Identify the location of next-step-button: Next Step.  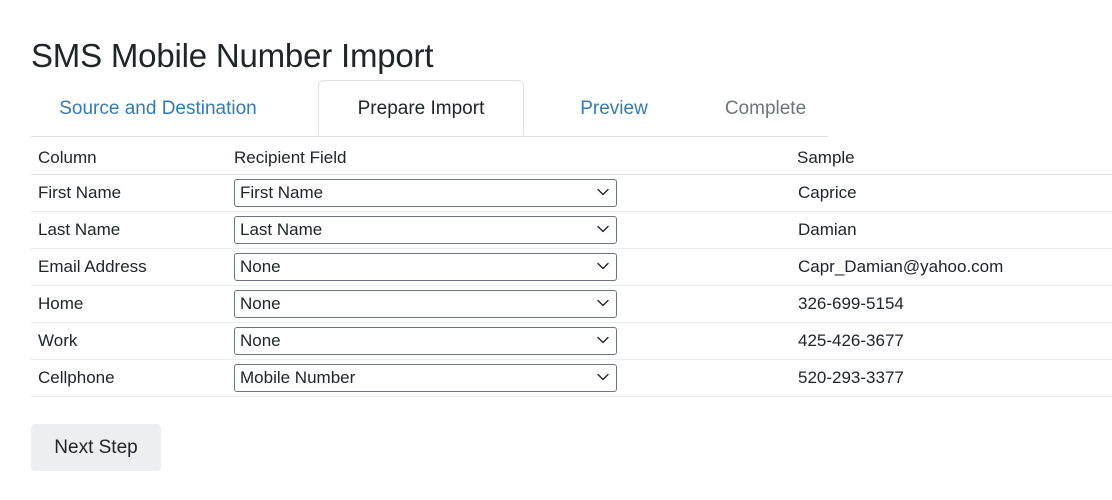
(96, 447).